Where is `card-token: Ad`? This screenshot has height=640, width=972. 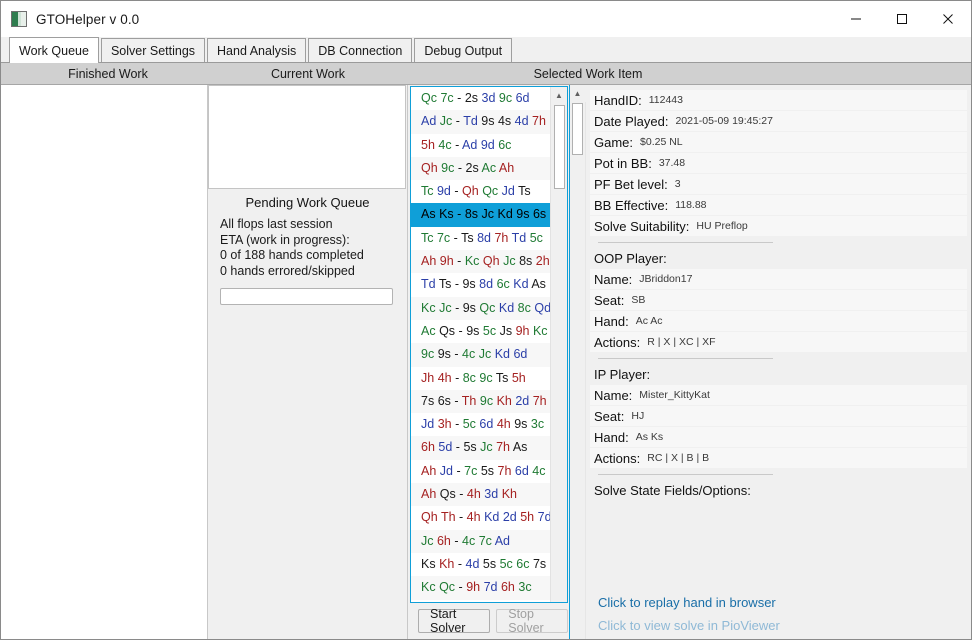 card-token: Ad is located at coordinates (470, 144).